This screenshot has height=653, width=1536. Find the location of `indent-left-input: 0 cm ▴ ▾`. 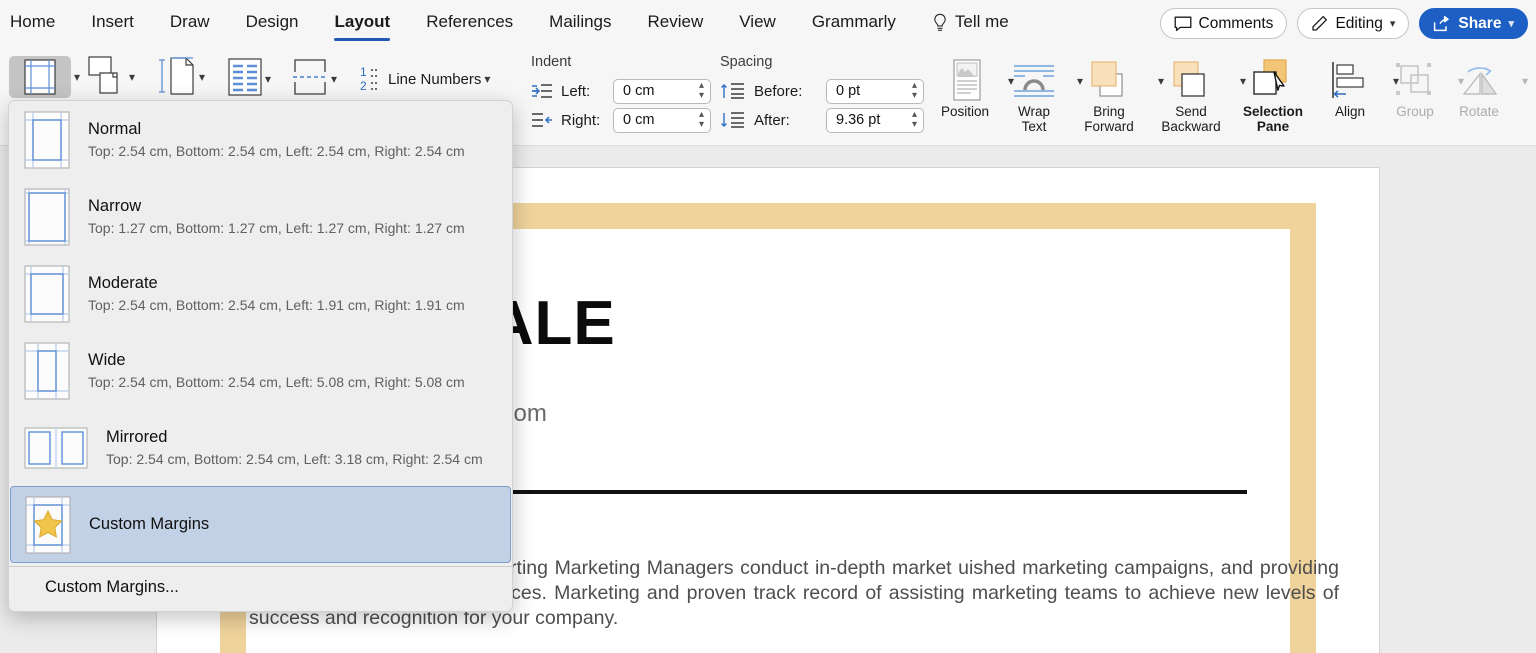

indent-left-input: 0 cm ▴ ▾ is located at coordinates (662, 91).